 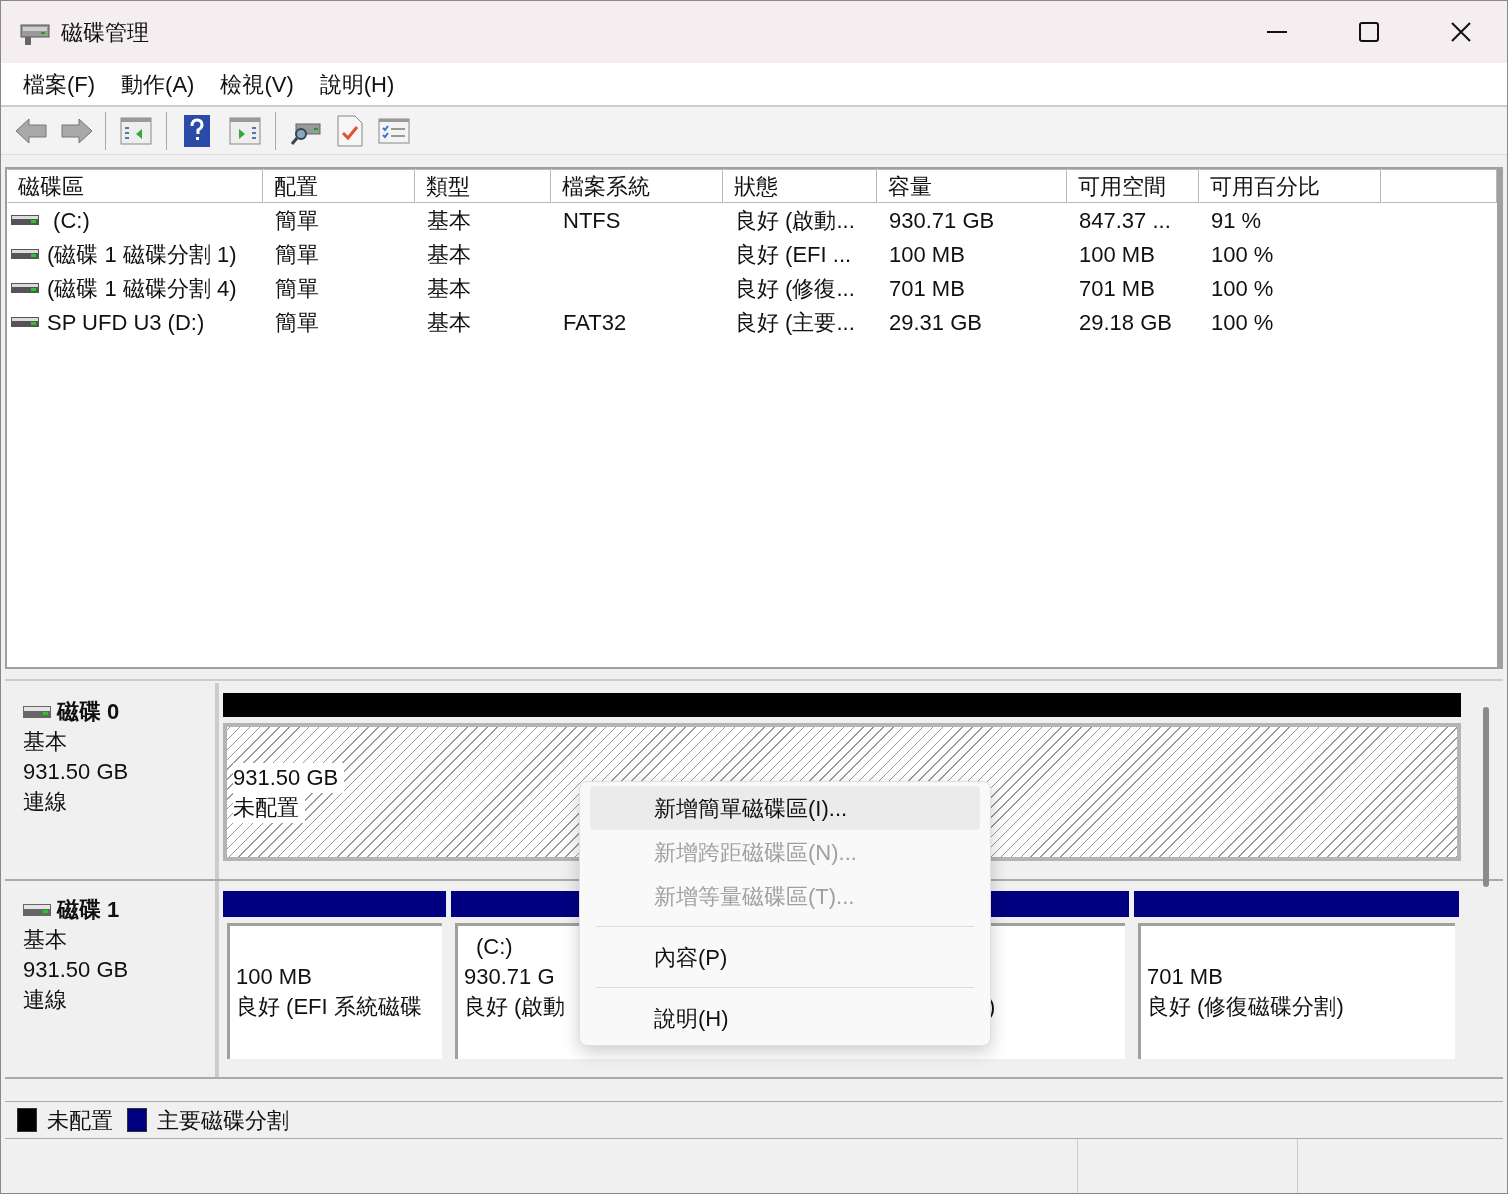 What do you see at coordinates (785, 957) in the screenshot?
I see `context-menu-item: 內容(P)` at bounding box center [785, 957].